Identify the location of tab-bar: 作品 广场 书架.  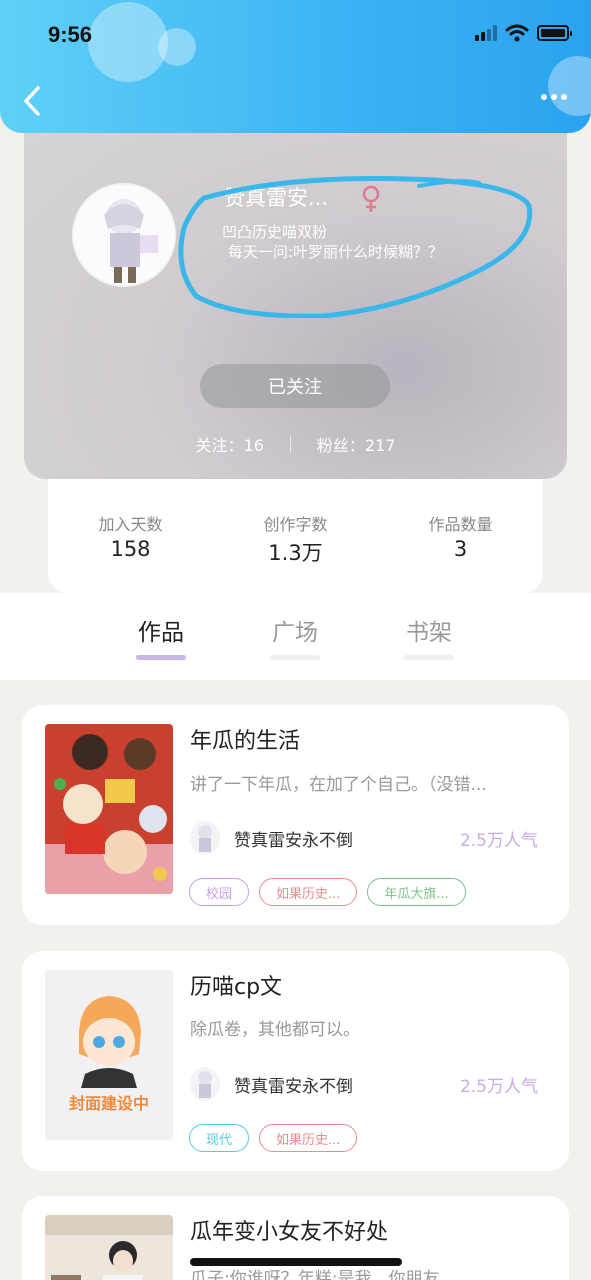
(295, 636).